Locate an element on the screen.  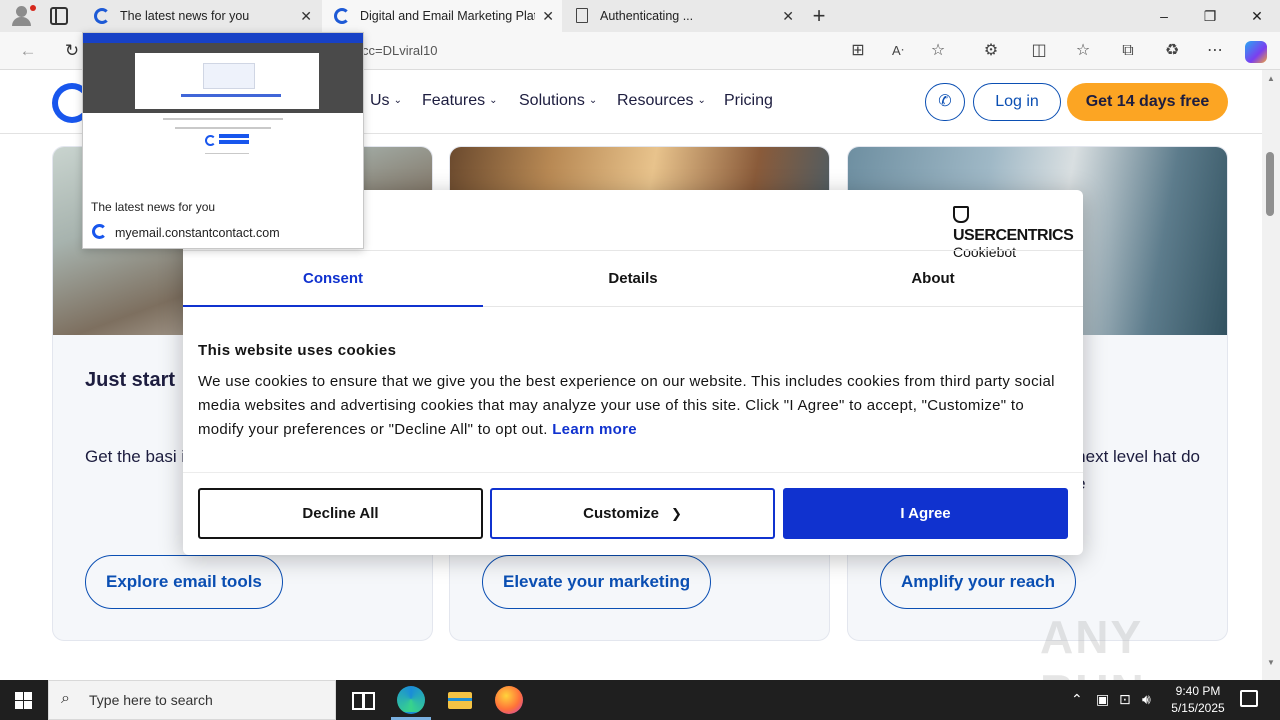
performance-icon: ♻ is located at coordinates (1172, 51).